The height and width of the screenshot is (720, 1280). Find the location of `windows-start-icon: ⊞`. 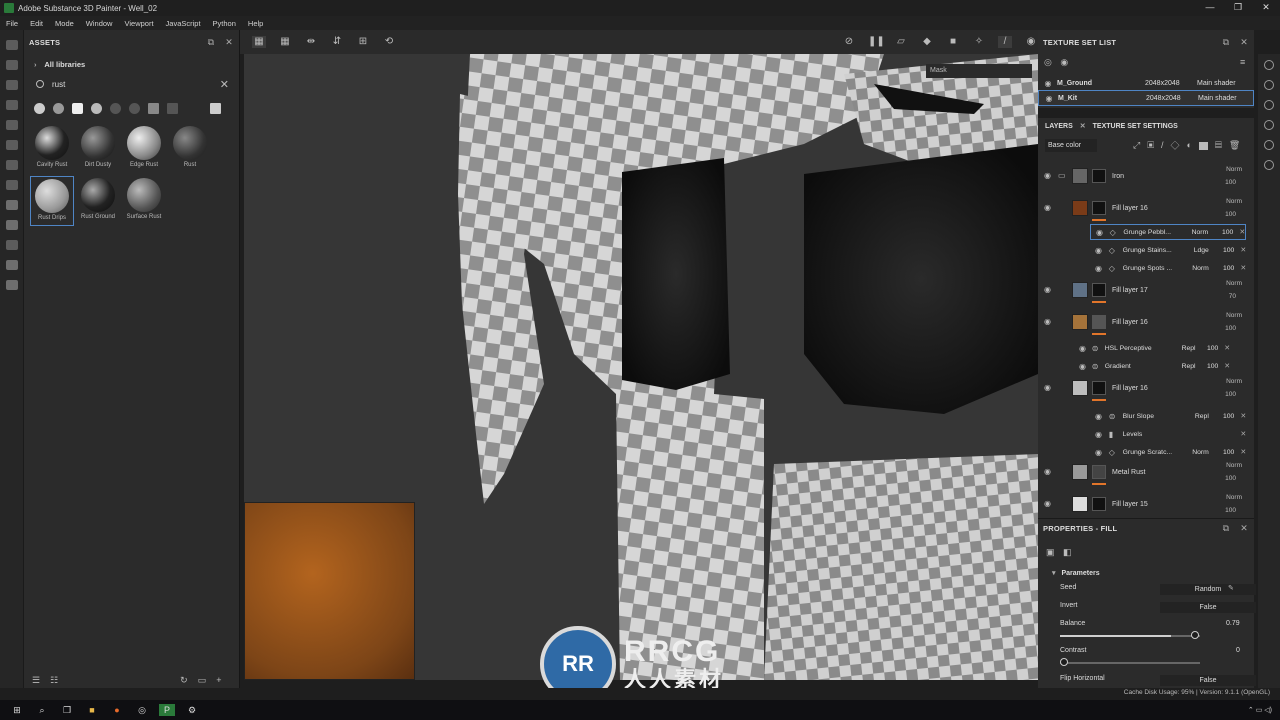

windows-start-icon: ⊞ is located at coordinates (17, 710).